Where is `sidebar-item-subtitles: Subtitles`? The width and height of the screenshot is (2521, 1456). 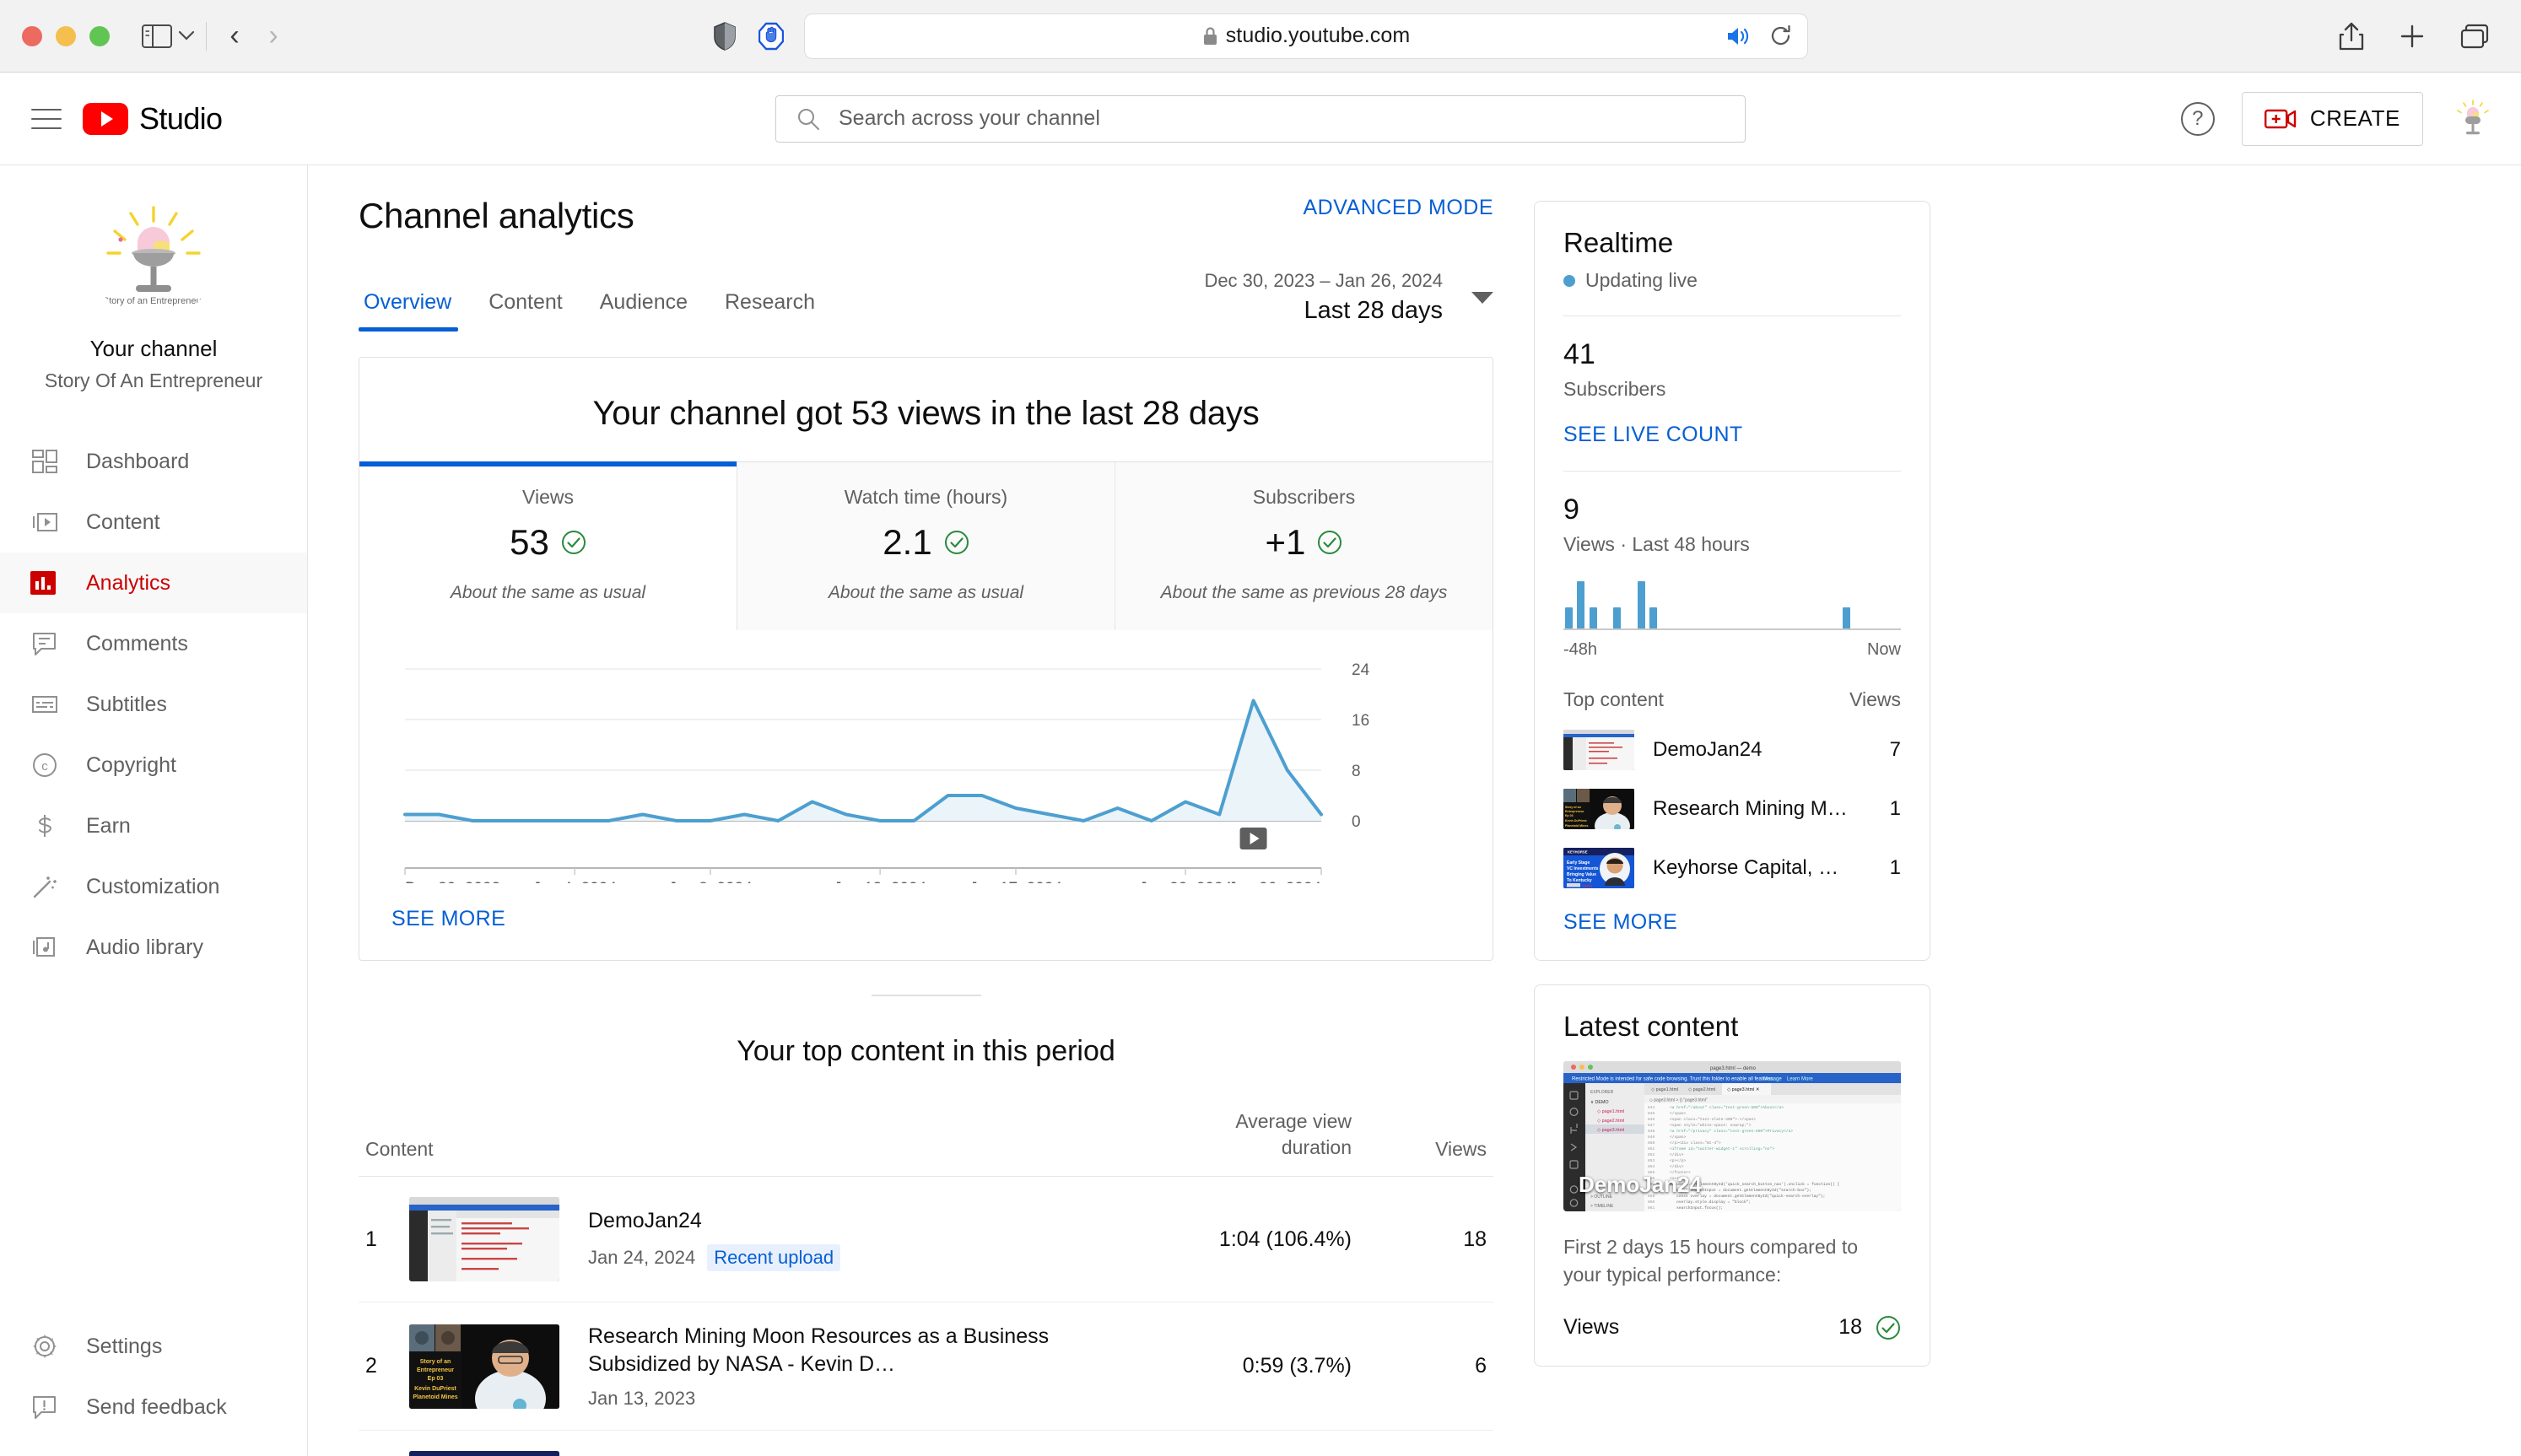 sidebar-item-subtitles: Subtitles is located at coordinates (153, 704).